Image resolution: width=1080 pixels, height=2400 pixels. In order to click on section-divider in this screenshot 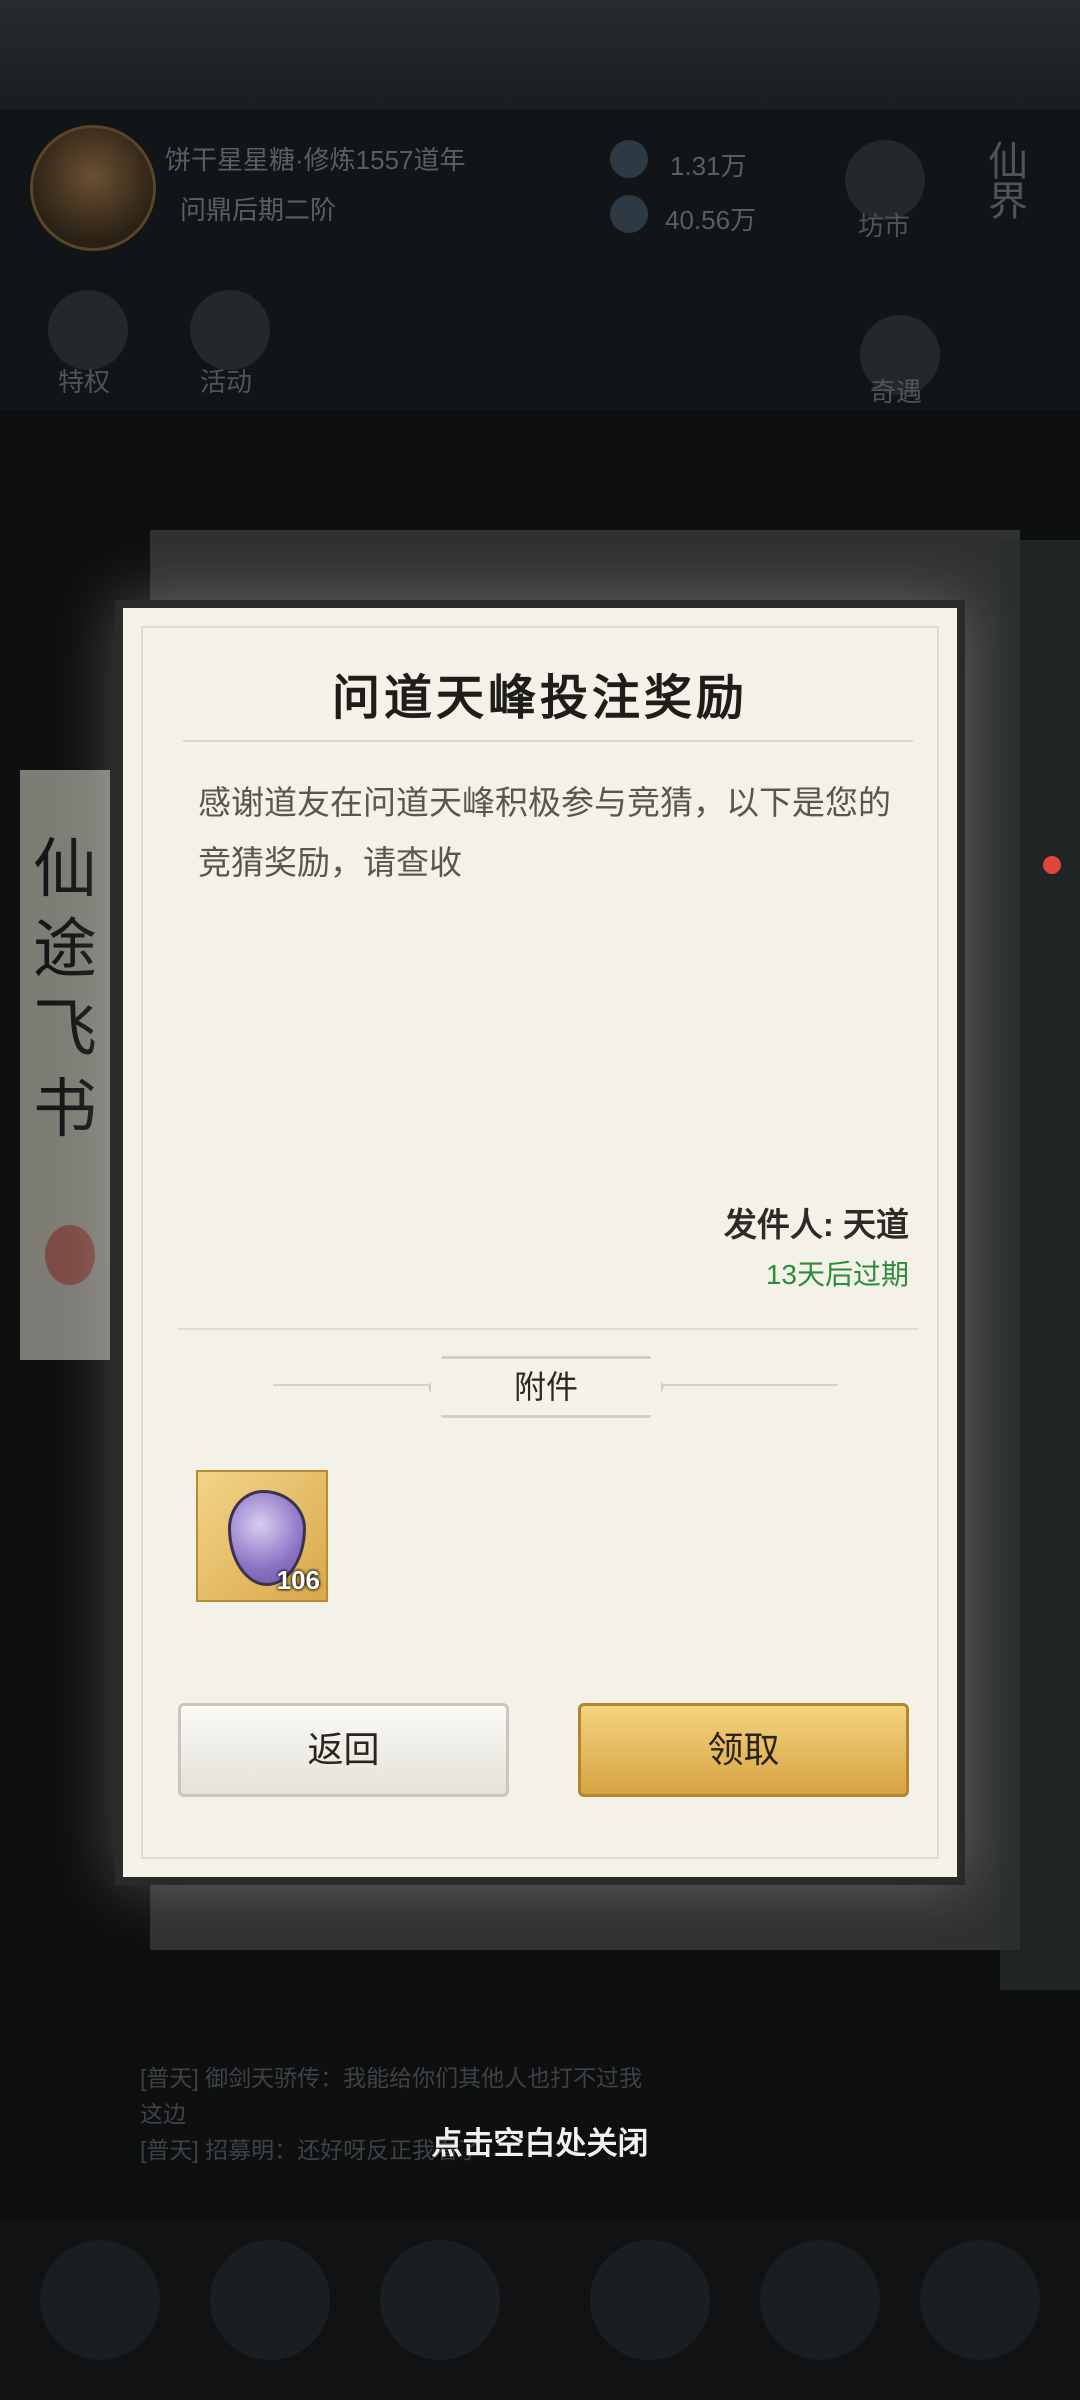, I will do `click(548, 1329)`.